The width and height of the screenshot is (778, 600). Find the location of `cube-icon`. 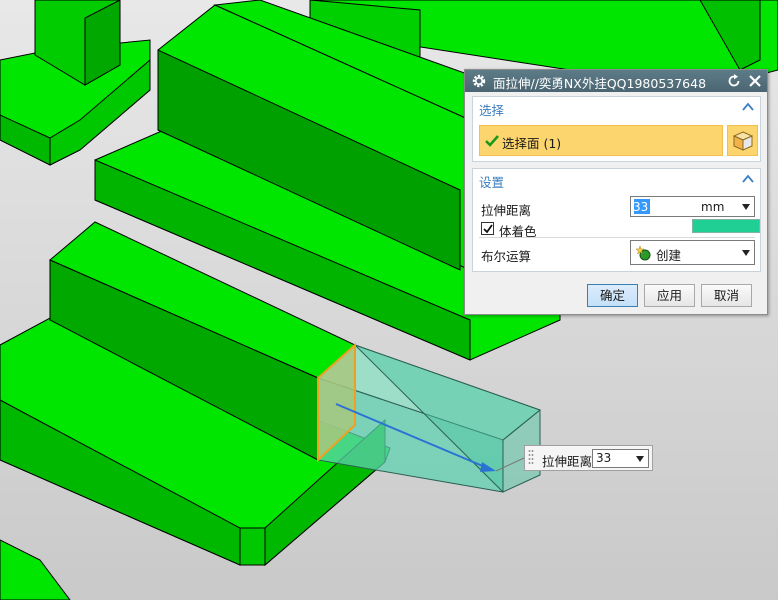

cube-icon is located at coordinates (743, 141).